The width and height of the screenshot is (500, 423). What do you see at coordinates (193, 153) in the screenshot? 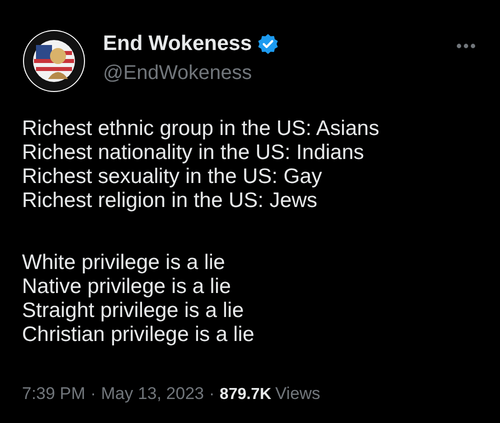
I see `tweet-text-line: Richest nationality in the US: Indians` at bounding box center [193, 153].